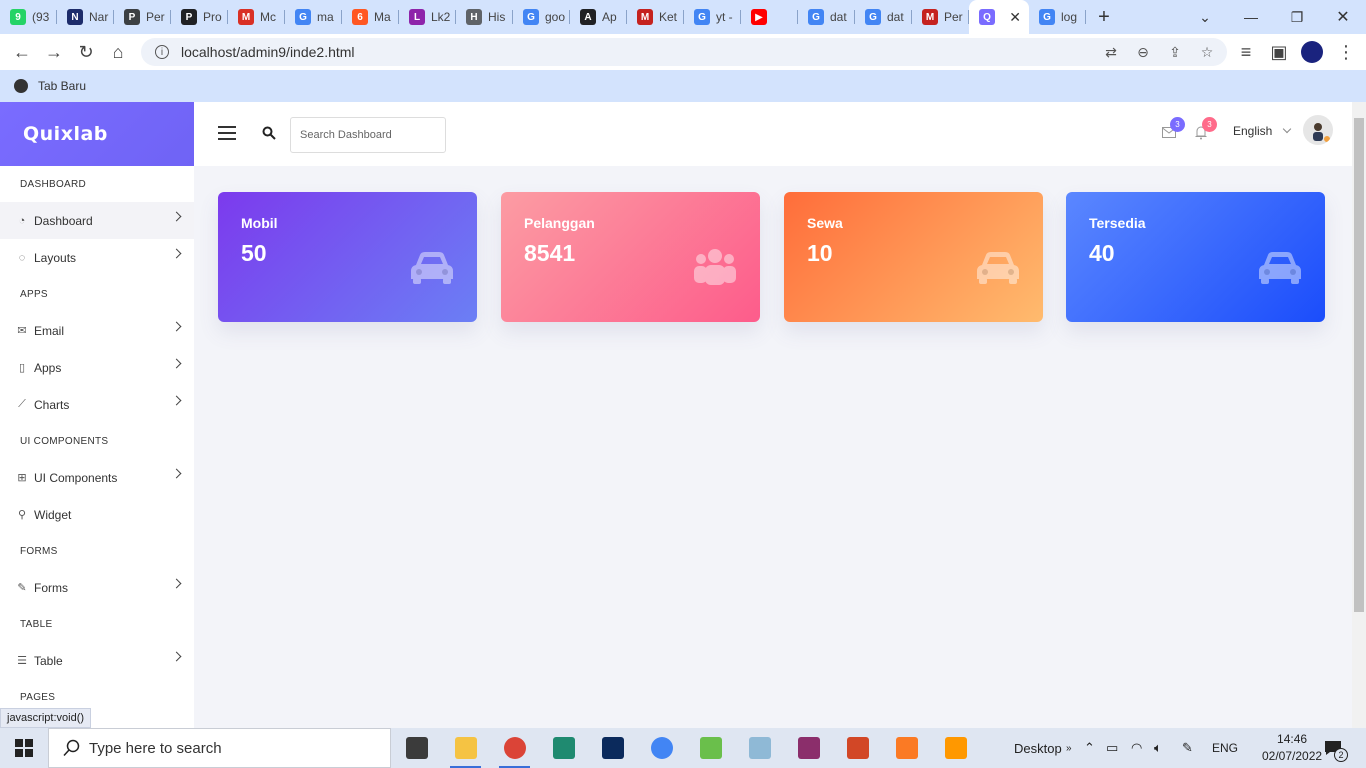  I want to click on brand-logo: Quixlab, so click(97, 134).